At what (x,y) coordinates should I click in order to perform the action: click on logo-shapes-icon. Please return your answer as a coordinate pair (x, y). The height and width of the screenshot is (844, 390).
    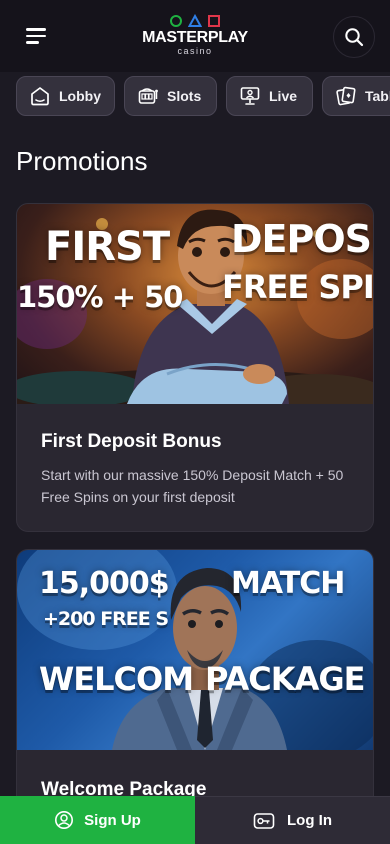
    Looking at the image, I should click on (195, 21).